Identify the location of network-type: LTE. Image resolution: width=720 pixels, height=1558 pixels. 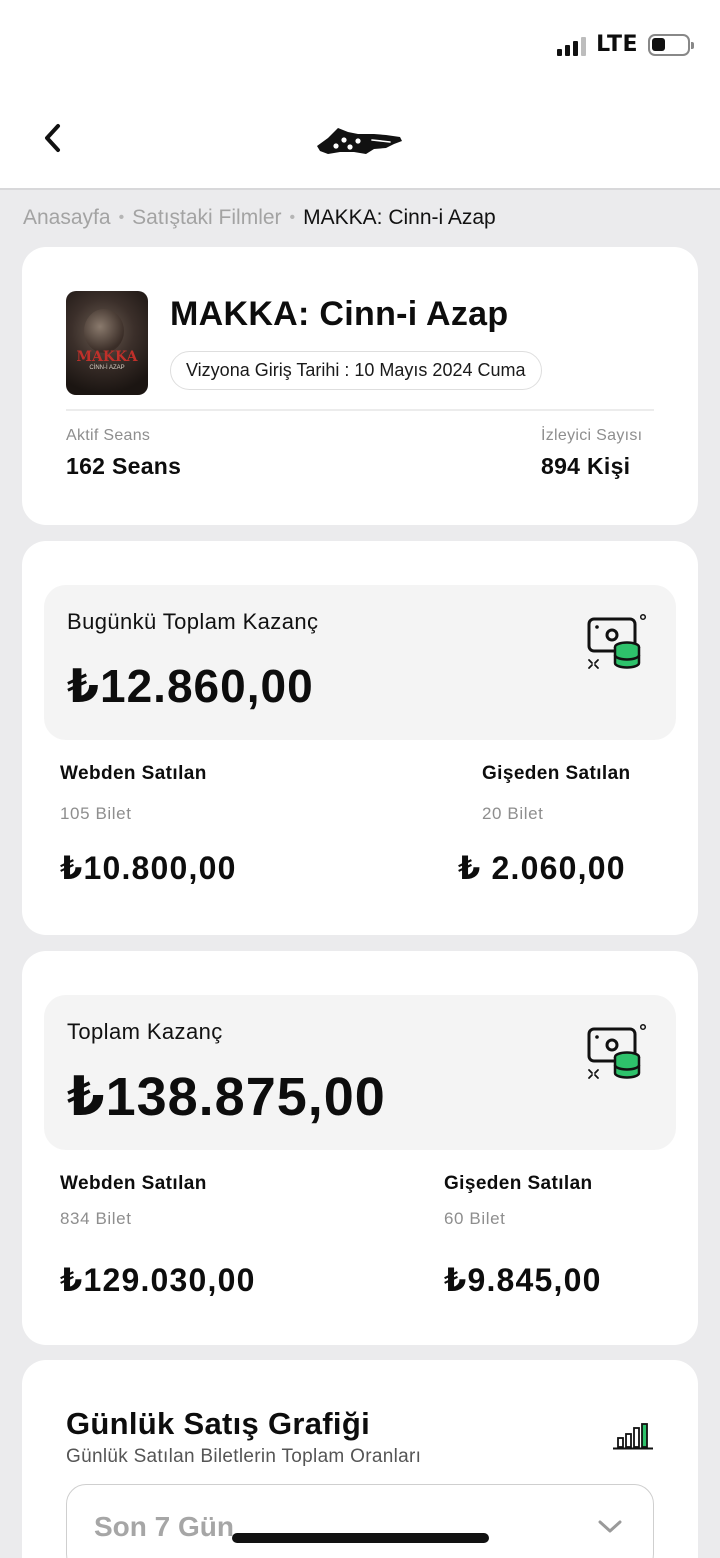
(617, 44).